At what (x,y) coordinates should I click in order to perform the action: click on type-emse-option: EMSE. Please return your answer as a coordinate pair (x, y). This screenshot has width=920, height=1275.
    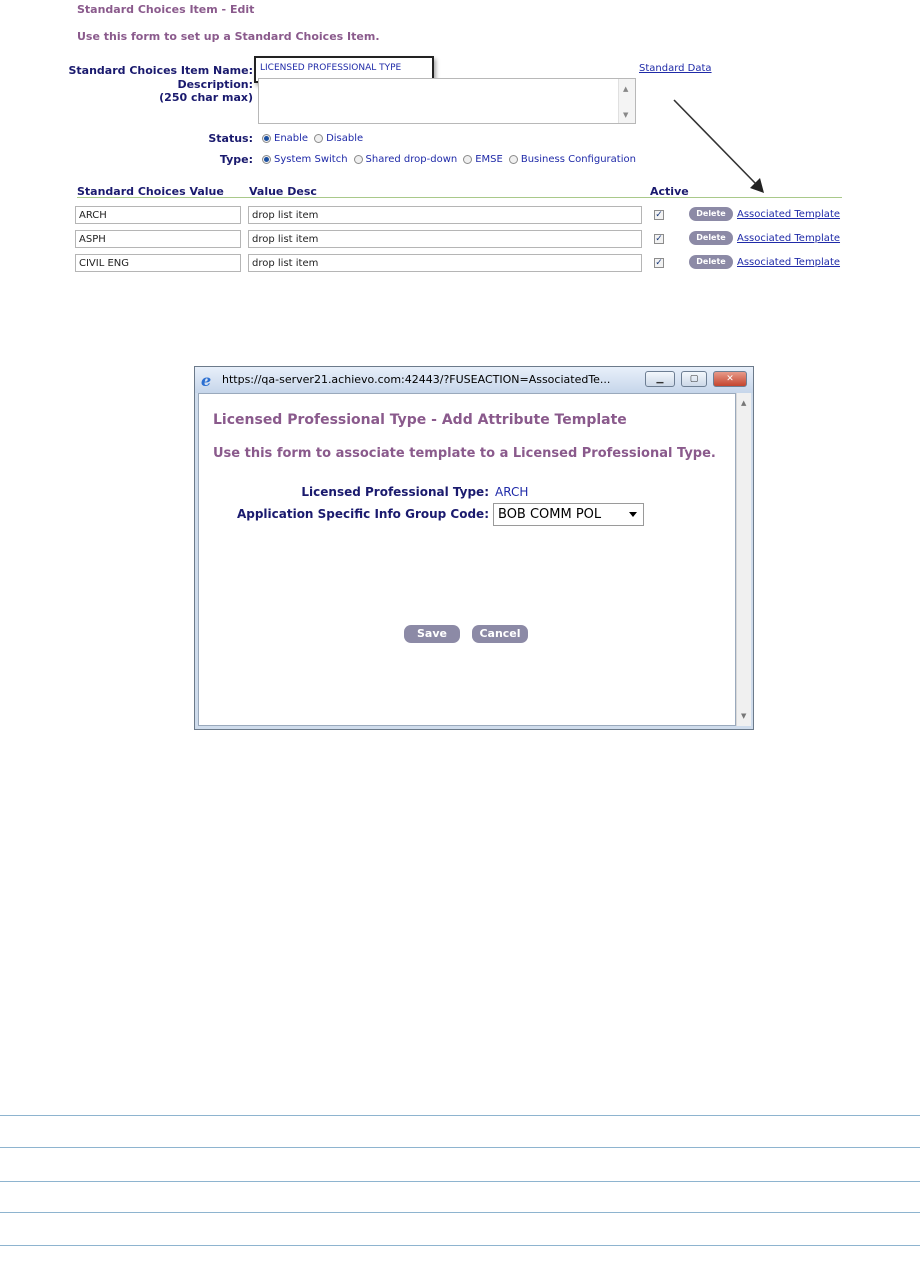
    Looking at the image, I should click on (483, 159).